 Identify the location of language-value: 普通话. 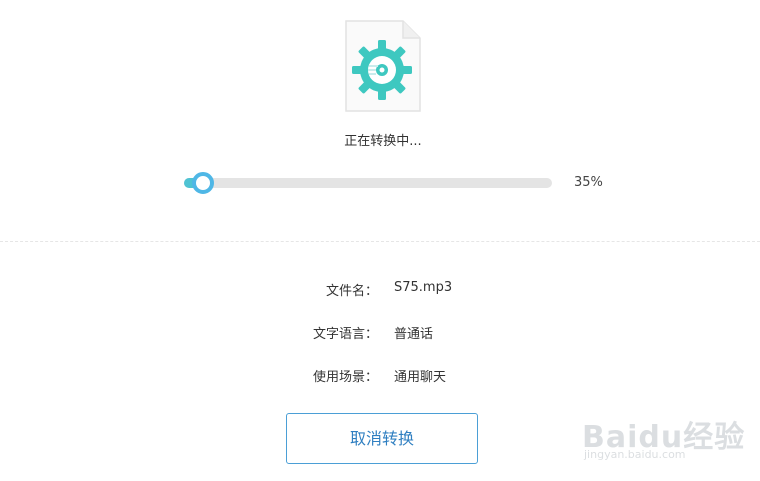
(414, 334).